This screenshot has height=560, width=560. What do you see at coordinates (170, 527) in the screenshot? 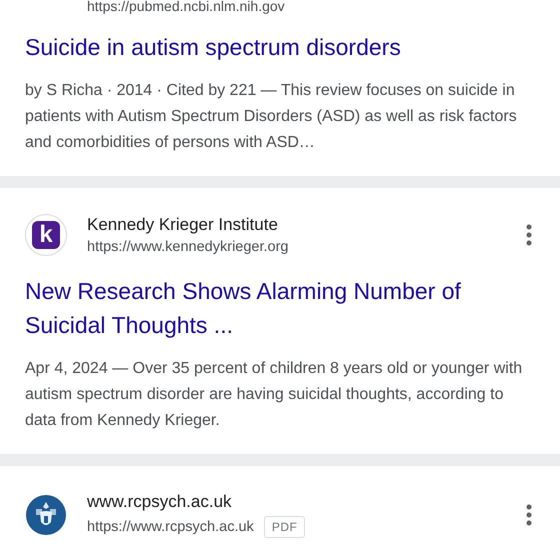
I see `site-url: https://www.rcpsych.ac.uk` at bounding box center [170, 527].